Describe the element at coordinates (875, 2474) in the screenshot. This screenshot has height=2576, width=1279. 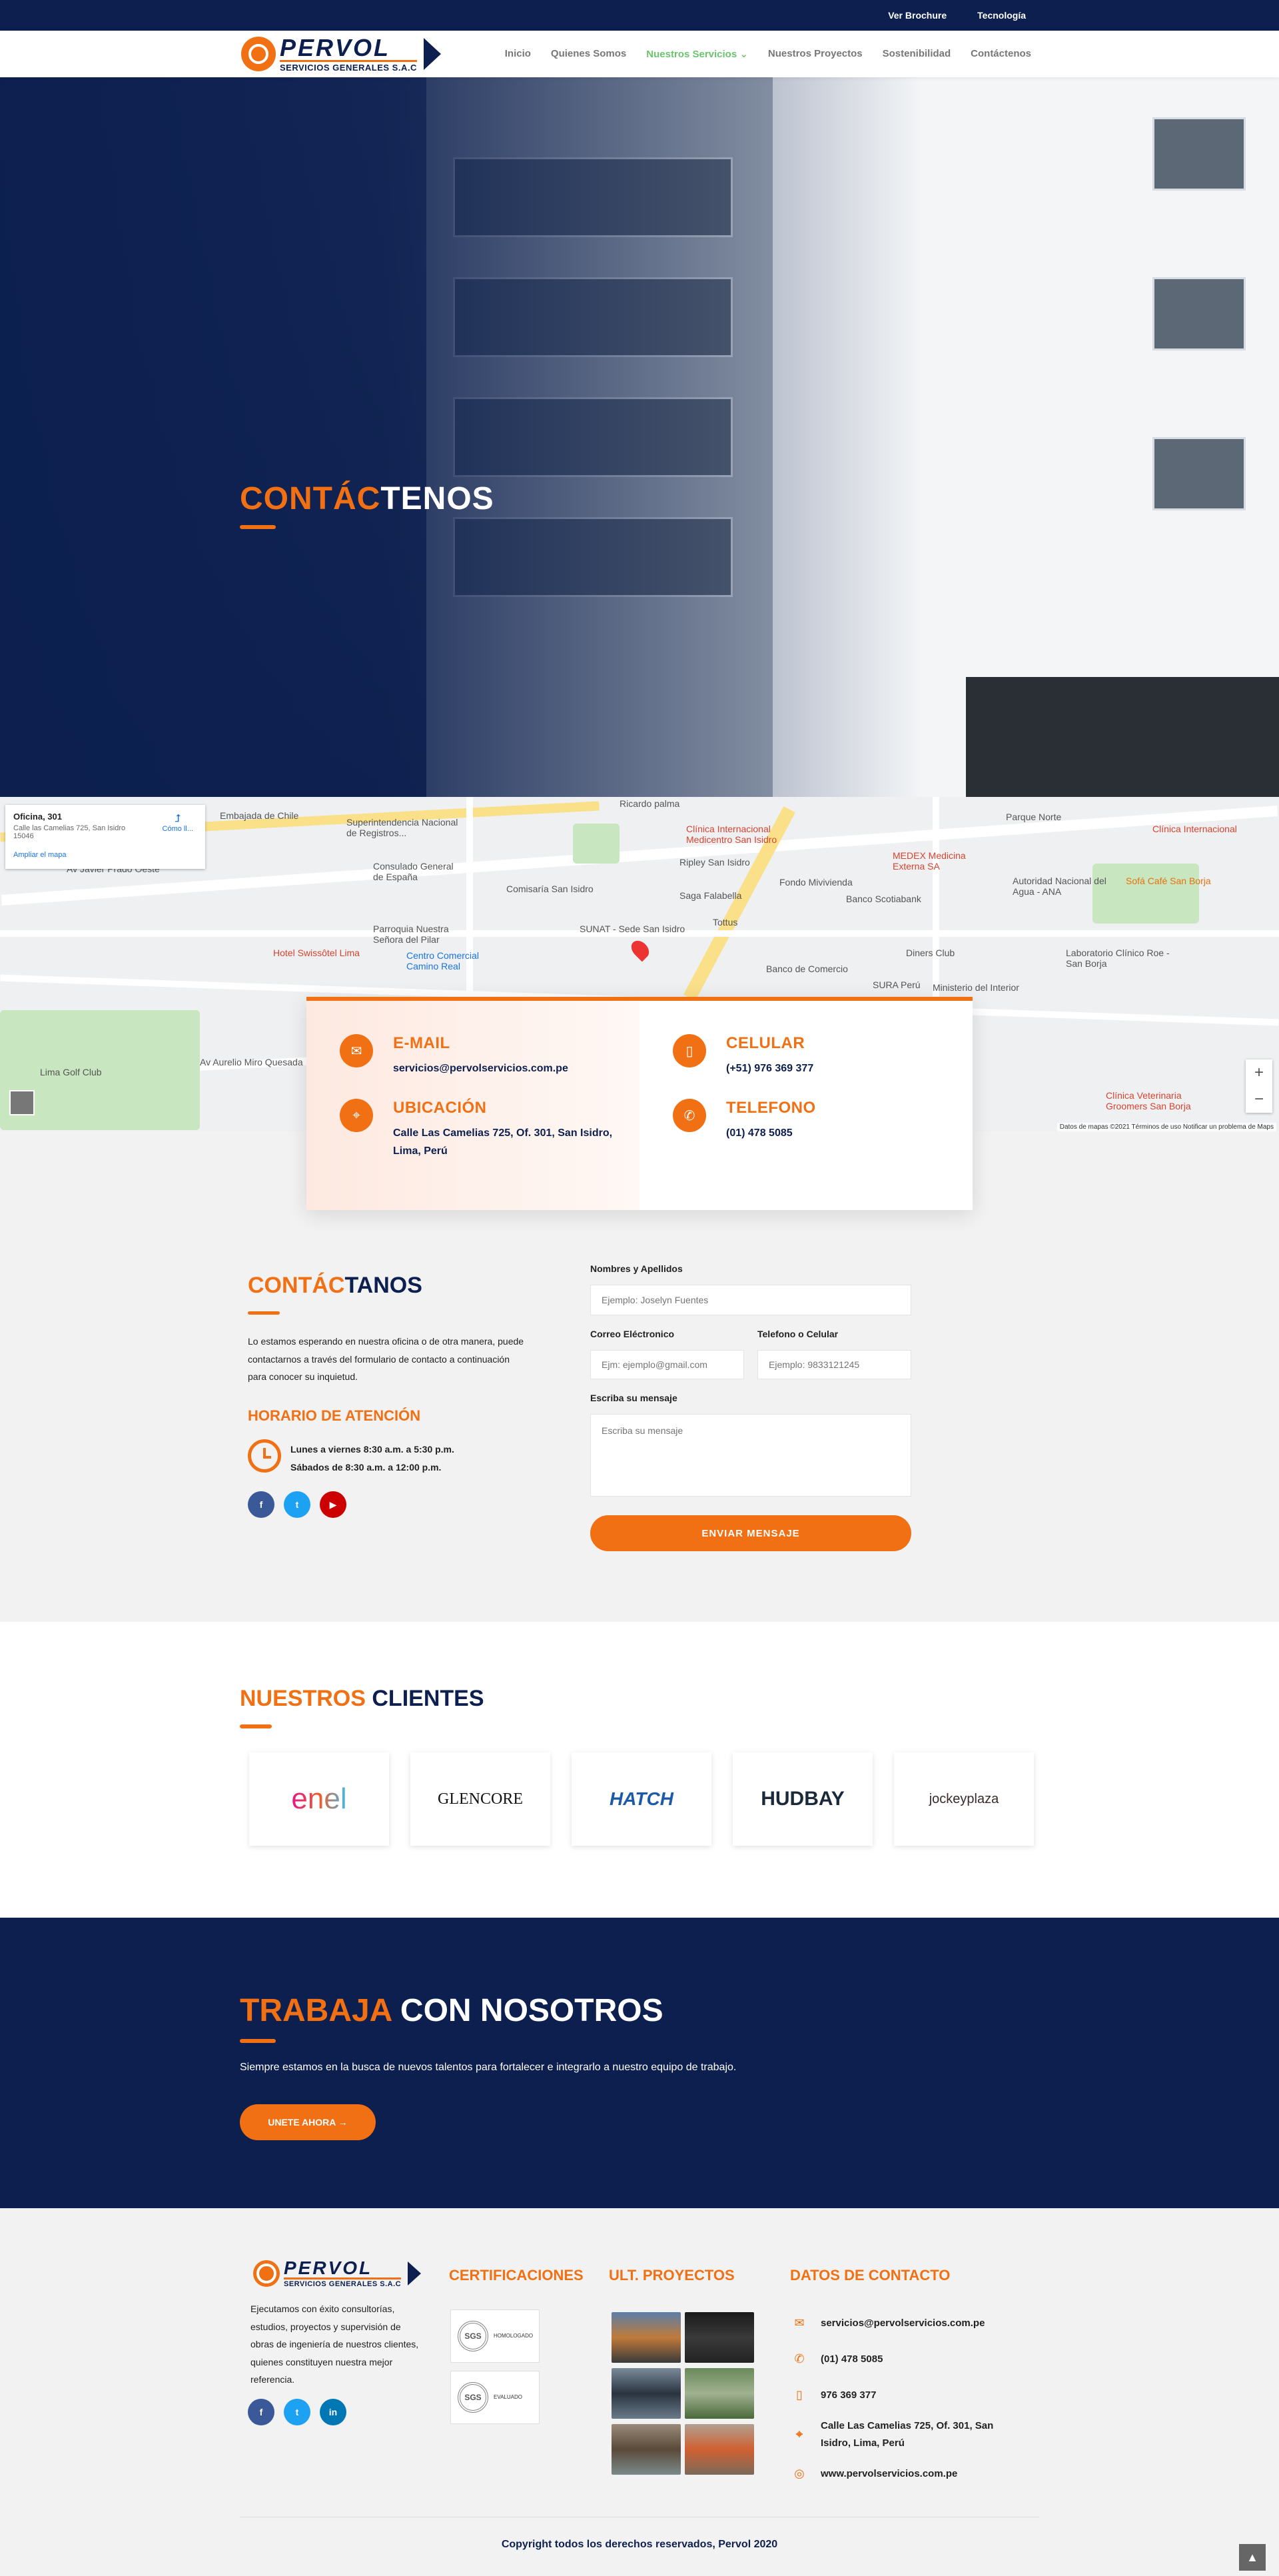
I see `footer-website: ◎ www.pervolservicios.com.pe` at that location.